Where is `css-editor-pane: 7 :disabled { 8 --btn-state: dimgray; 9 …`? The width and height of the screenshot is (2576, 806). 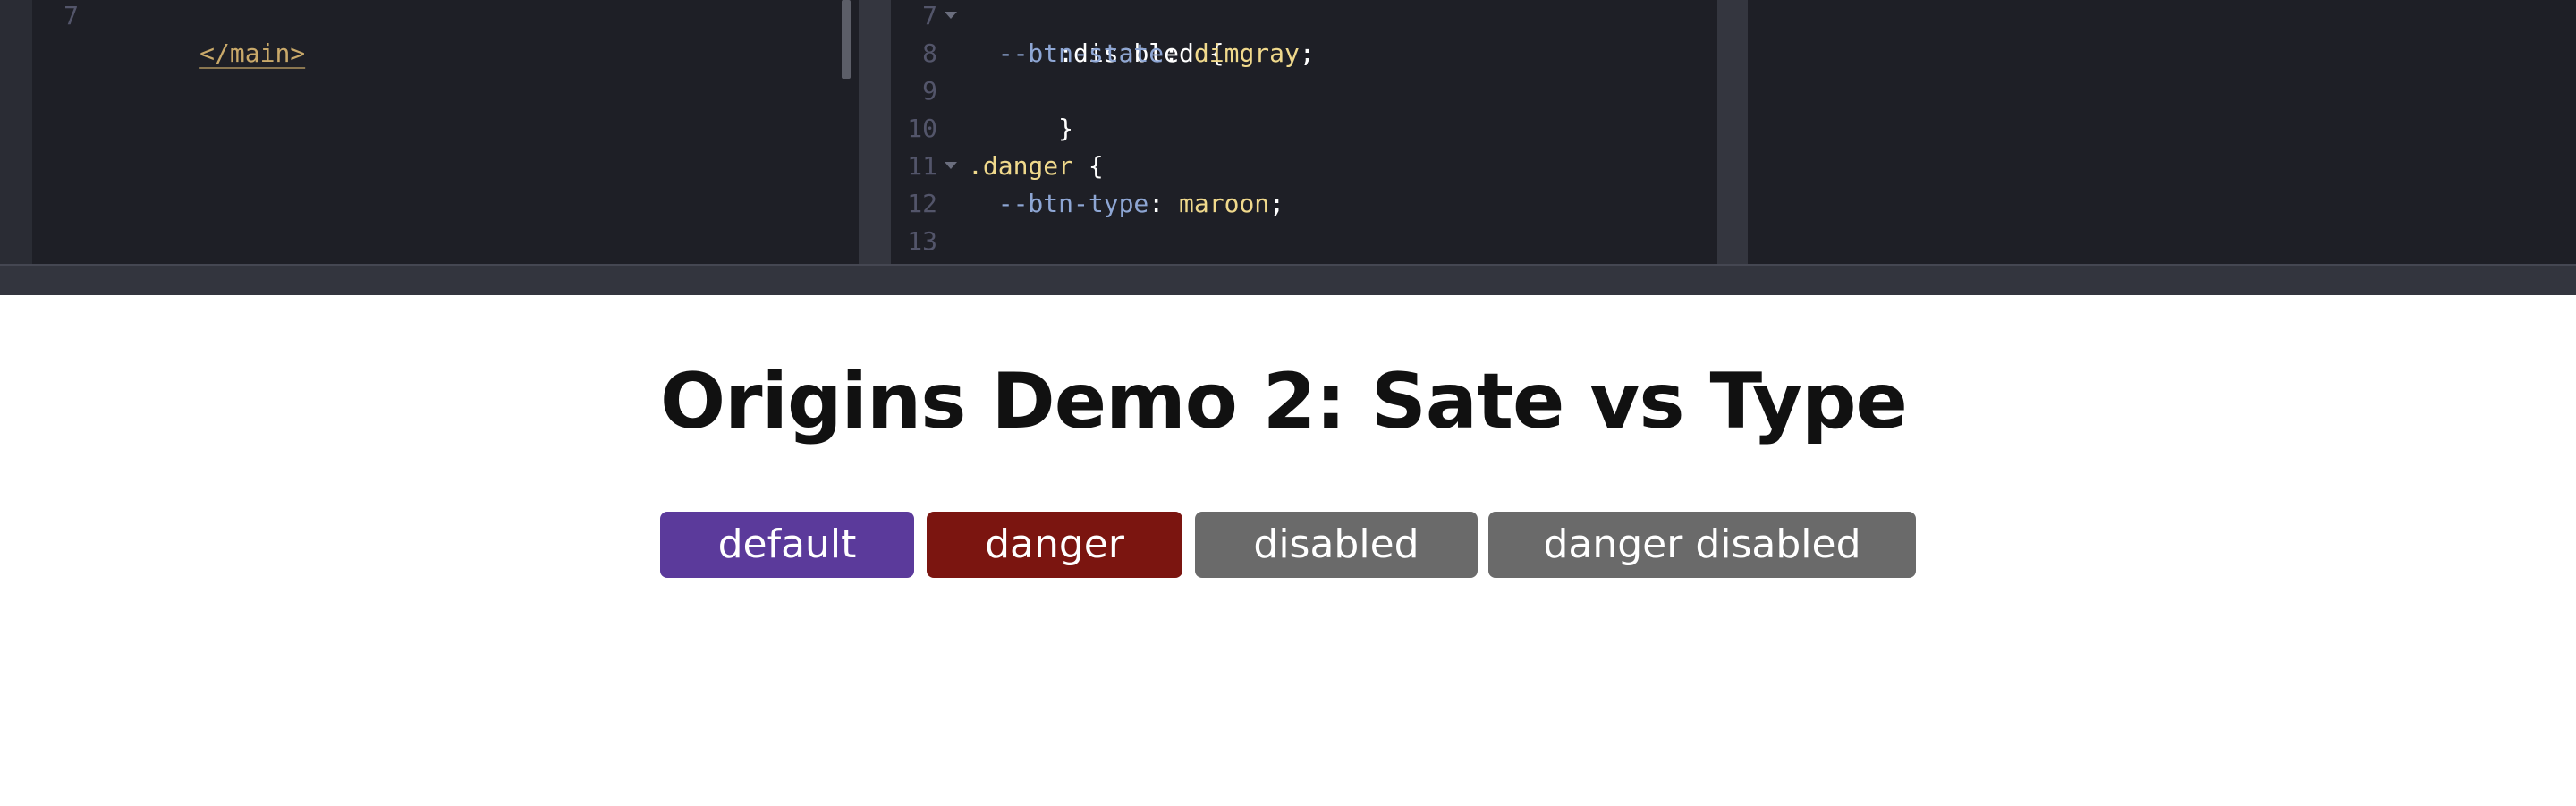 css-editor-pane: 7 :disabled { 8 --btn-state: dimgray; 9 … is located at coordinates (1304, 132).